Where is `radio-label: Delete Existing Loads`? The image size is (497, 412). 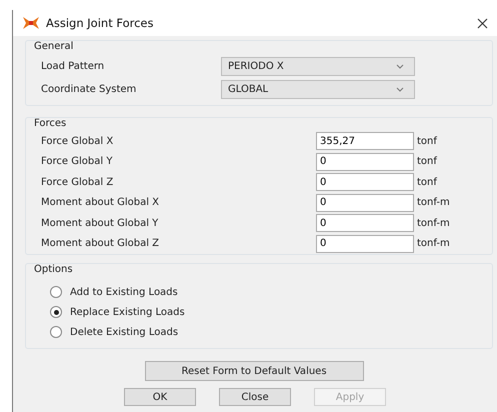
radio-label: Delete Existing Loads is located at coordinates (124, 332).